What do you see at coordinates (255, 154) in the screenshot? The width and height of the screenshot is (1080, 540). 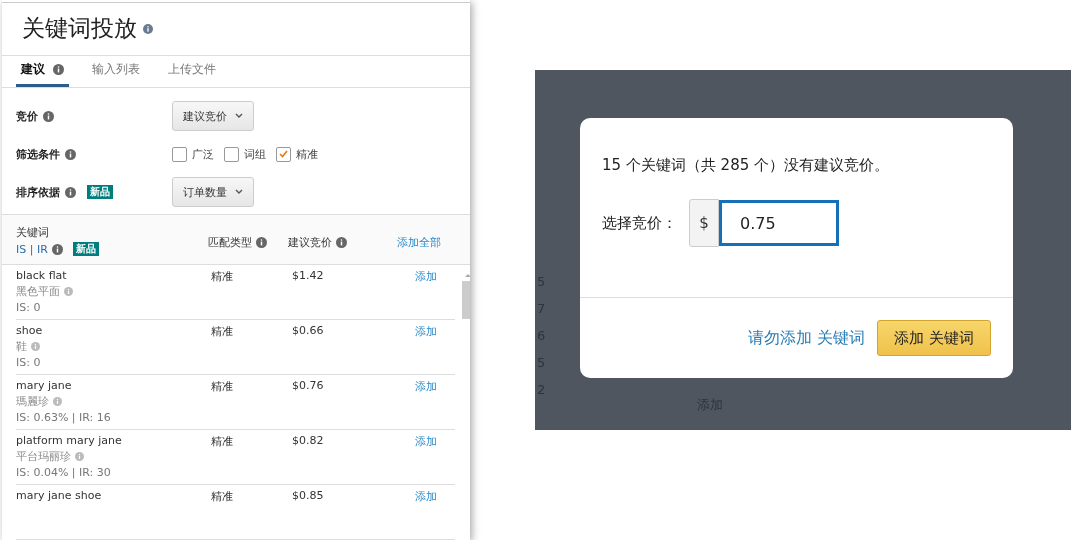 I see `checkbox-label: 词组` at bounding box center [255, 154].